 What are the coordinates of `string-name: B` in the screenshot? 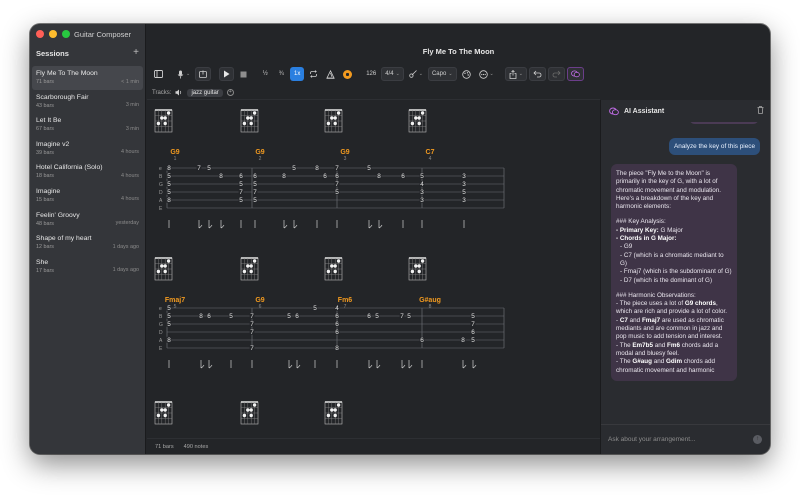 It's located at (161, 177).